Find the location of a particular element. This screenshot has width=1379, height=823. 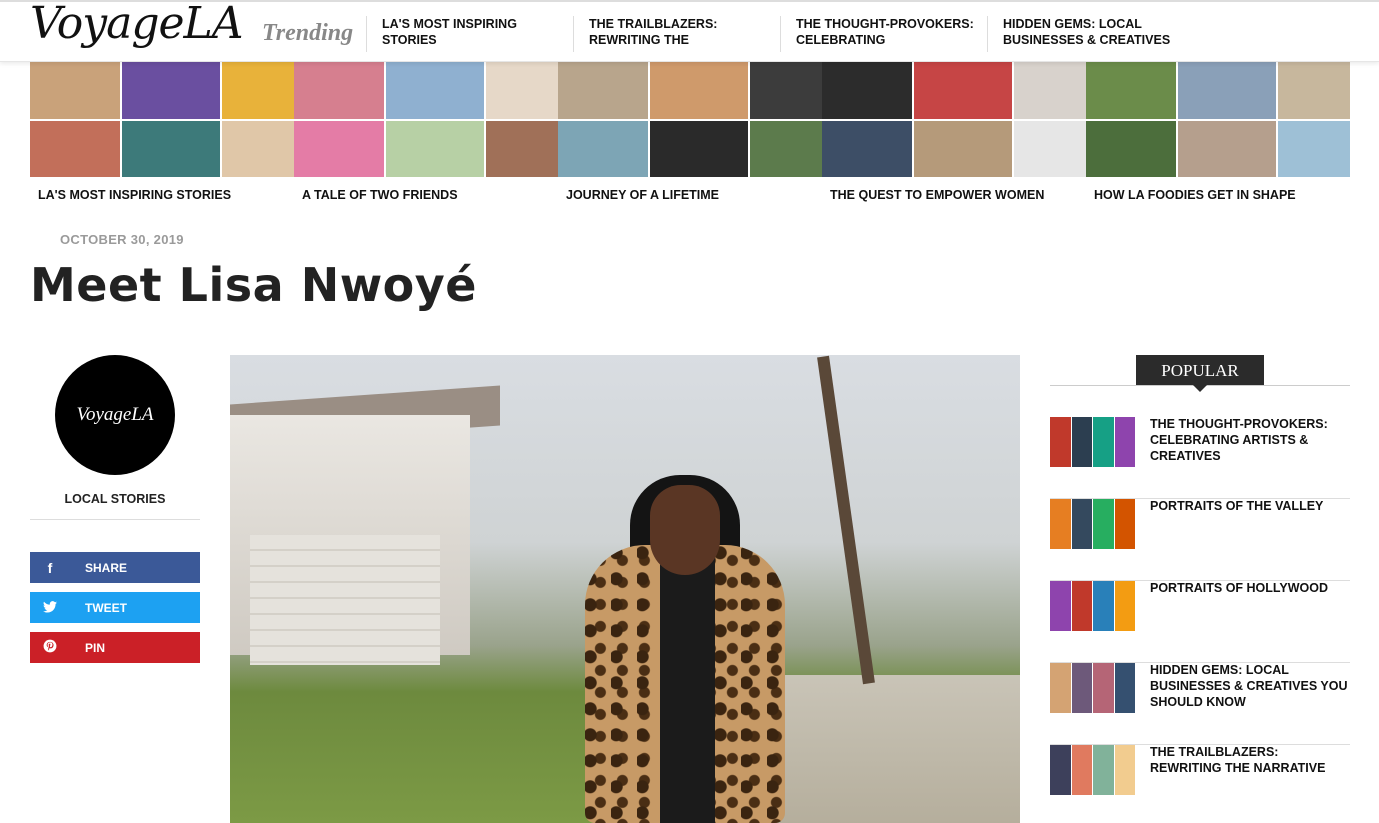

share-twitter-button: TWEET is located at coordinates (115, 607).